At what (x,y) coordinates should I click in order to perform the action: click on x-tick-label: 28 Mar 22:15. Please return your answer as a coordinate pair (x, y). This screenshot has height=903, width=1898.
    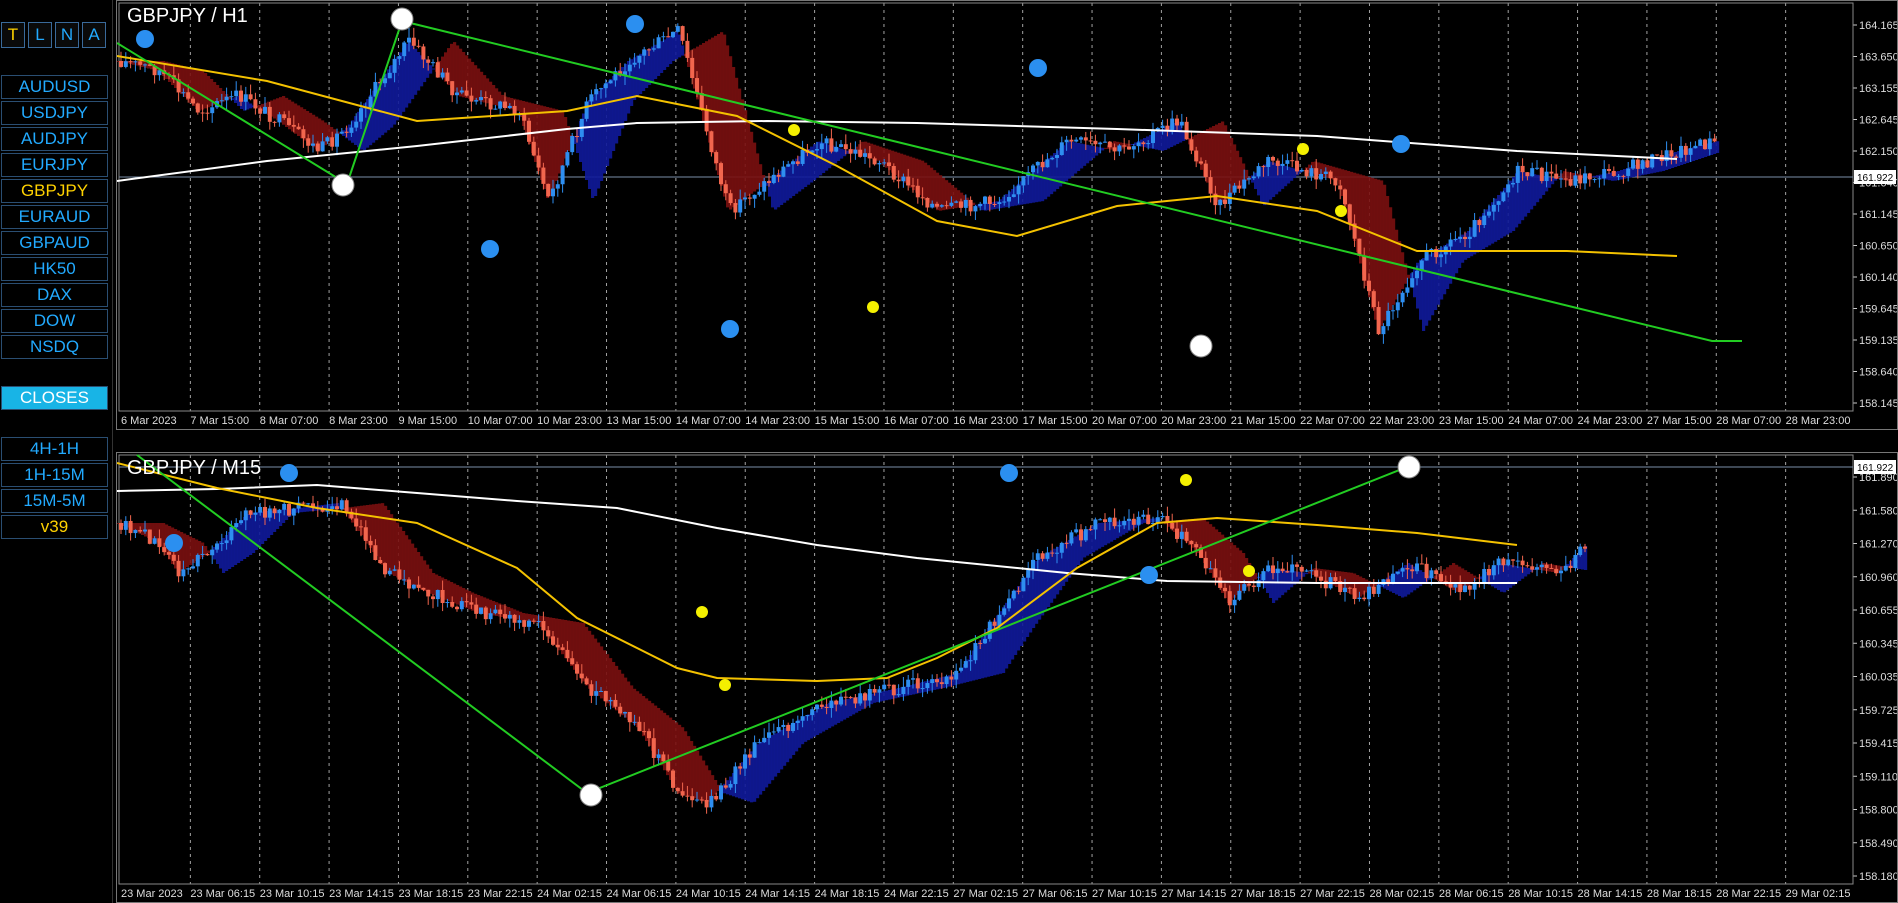
    Looking at the image, I should click on (1748, 894).